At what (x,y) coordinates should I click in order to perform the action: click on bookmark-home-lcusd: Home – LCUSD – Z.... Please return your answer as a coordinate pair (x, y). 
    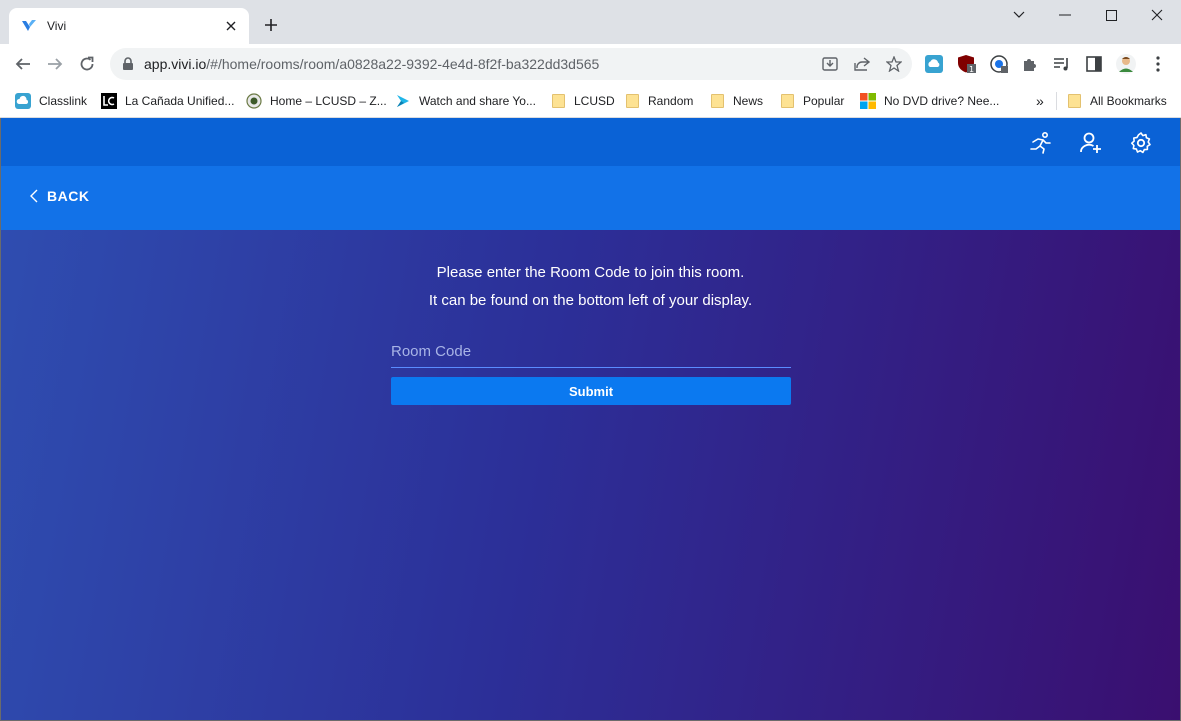
    Looking at the image, I should click on (316, 101).